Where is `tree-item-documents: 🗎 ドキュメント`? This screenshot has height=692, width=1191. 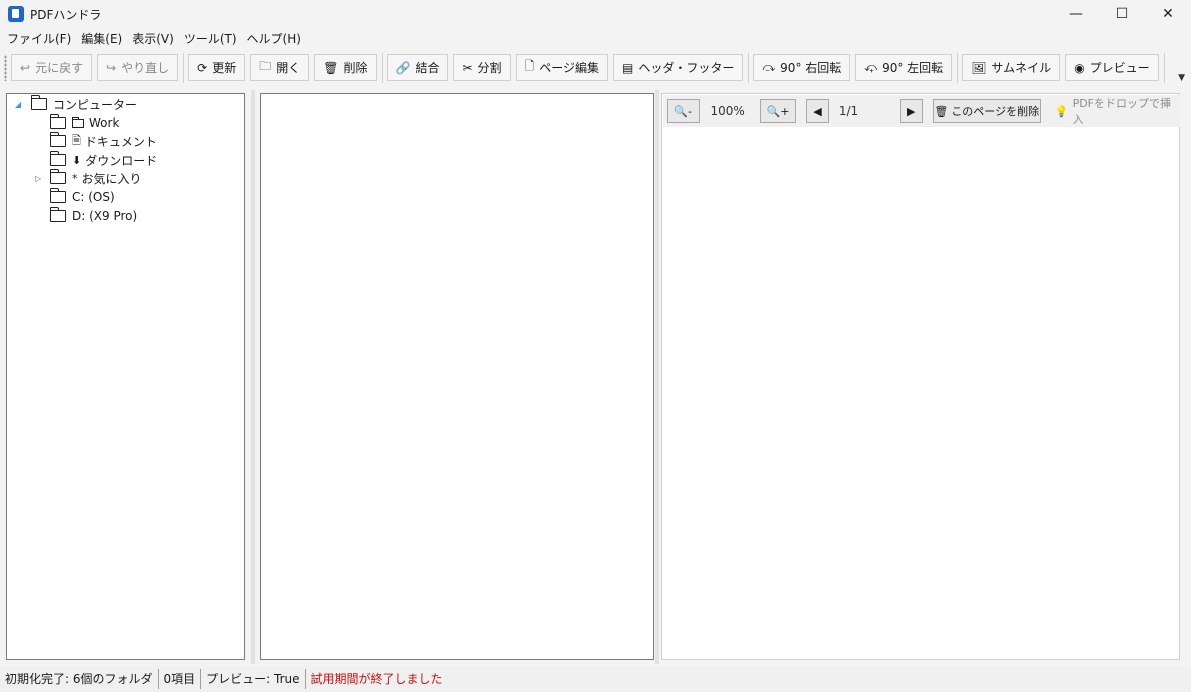
tree-item-documents: 🗎 ドキュメント is located at coordinates (103, 141).